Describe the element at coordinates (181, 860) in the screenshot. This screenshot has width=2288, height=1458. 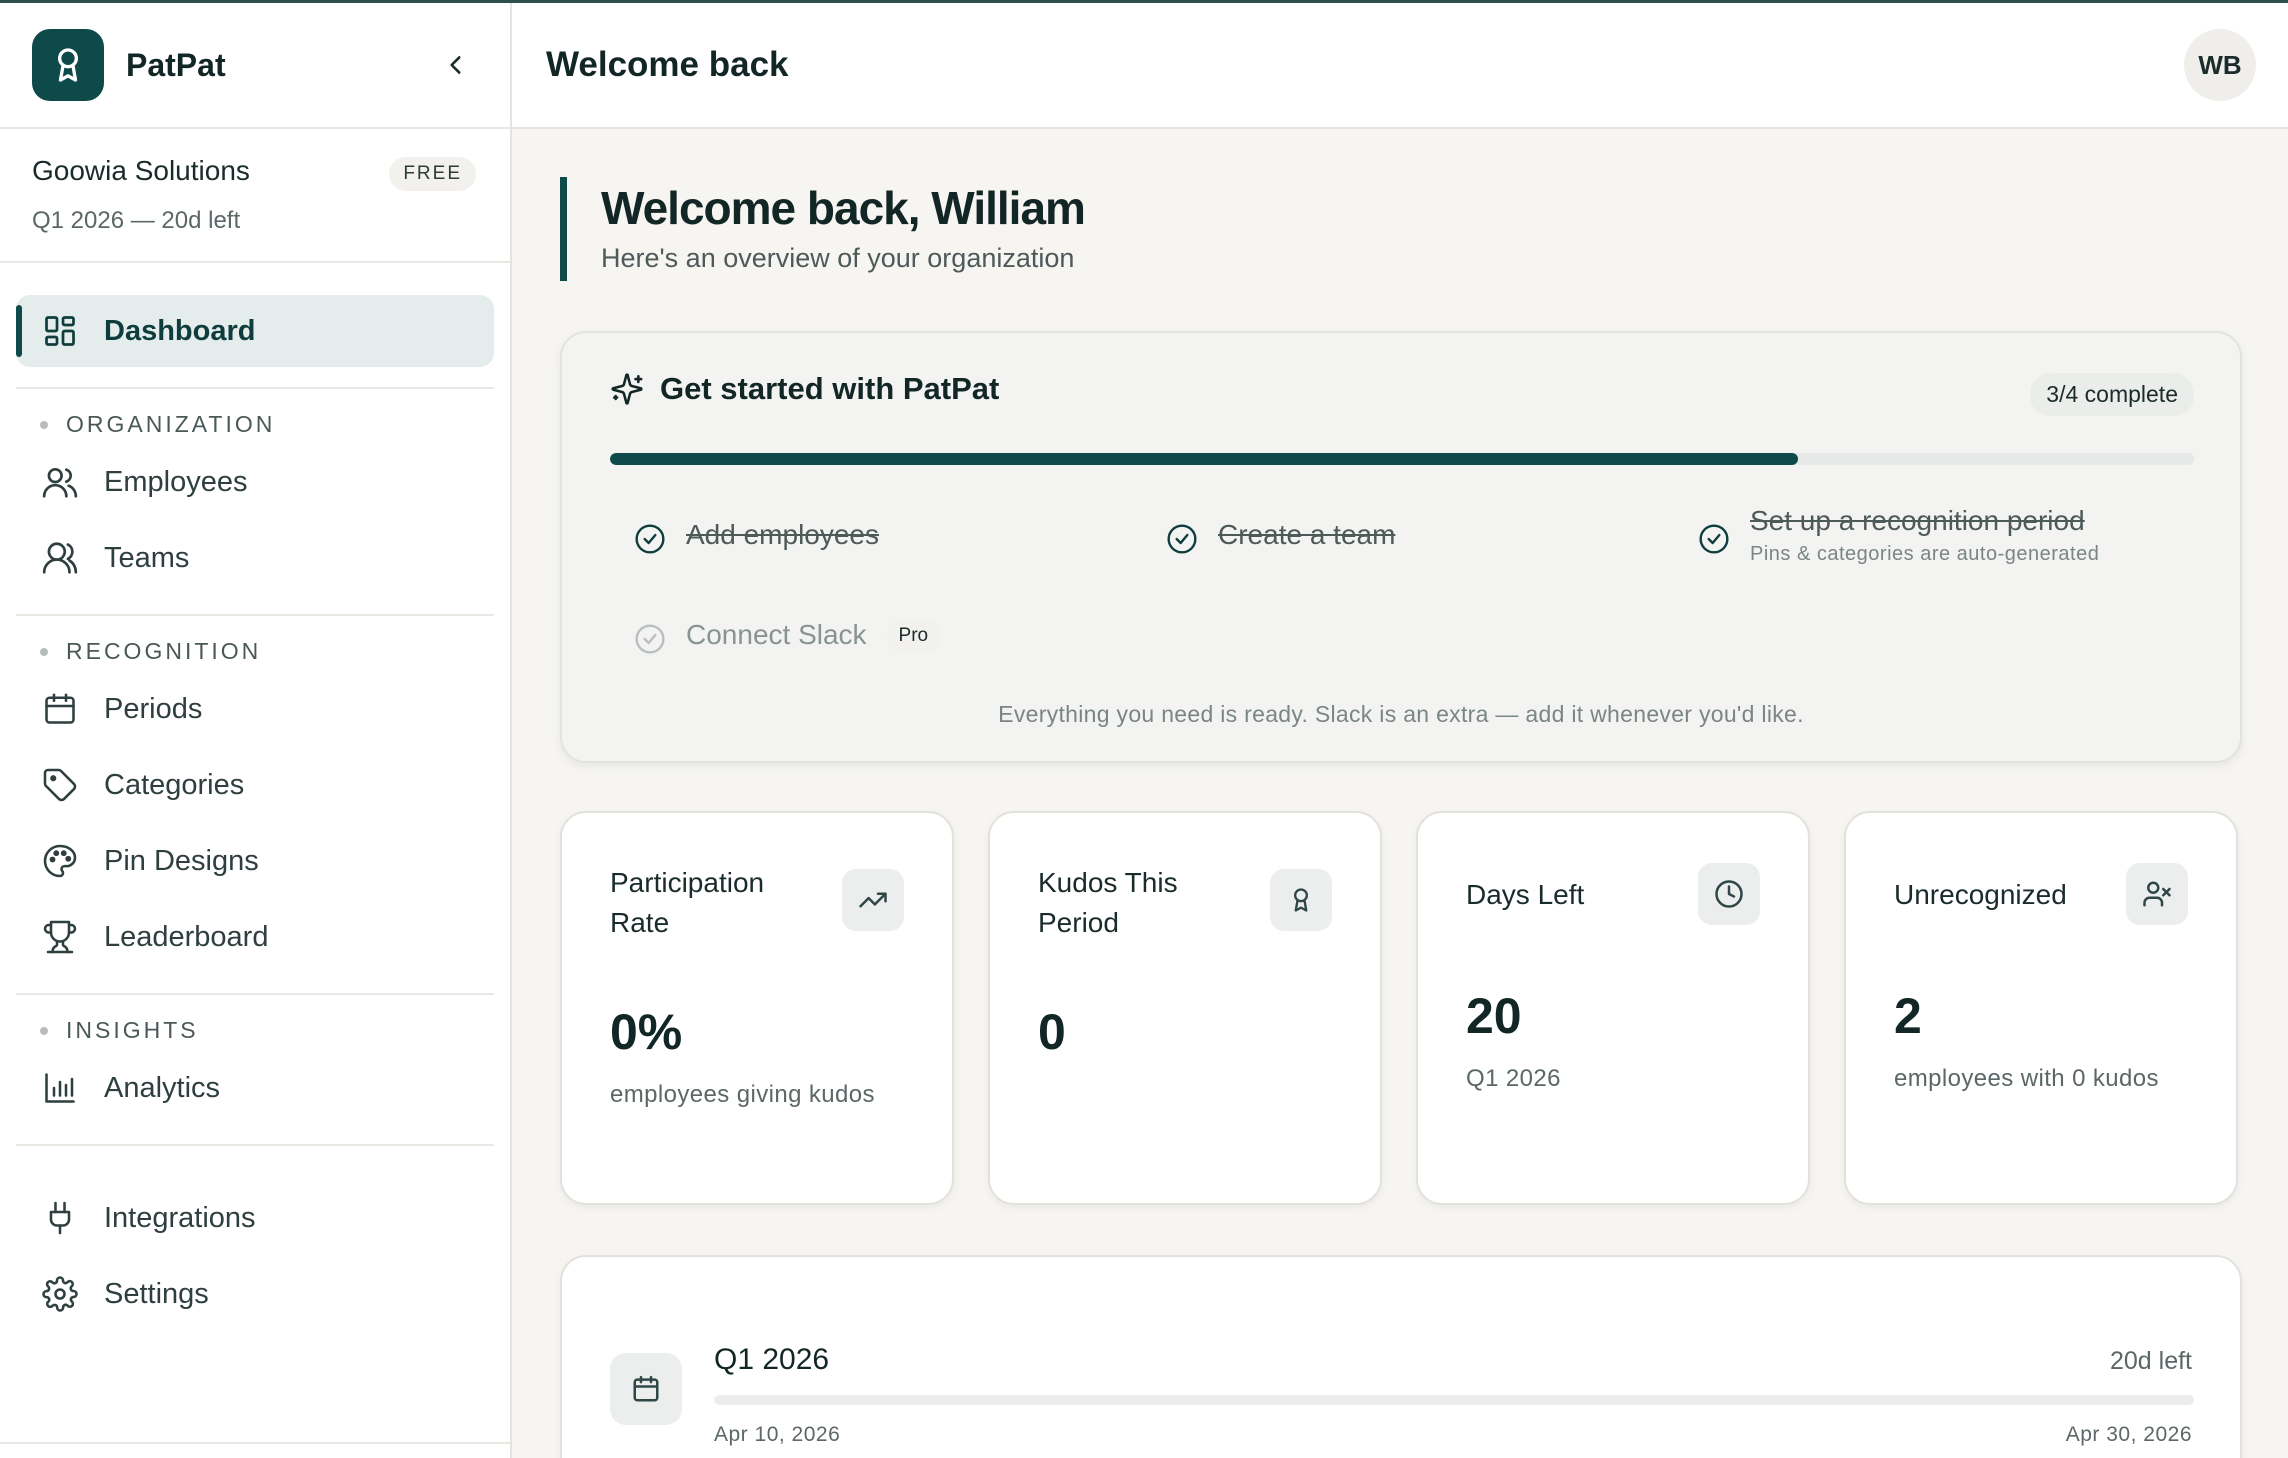
I see `sidebar-item-label: Pin Designs` at that location.